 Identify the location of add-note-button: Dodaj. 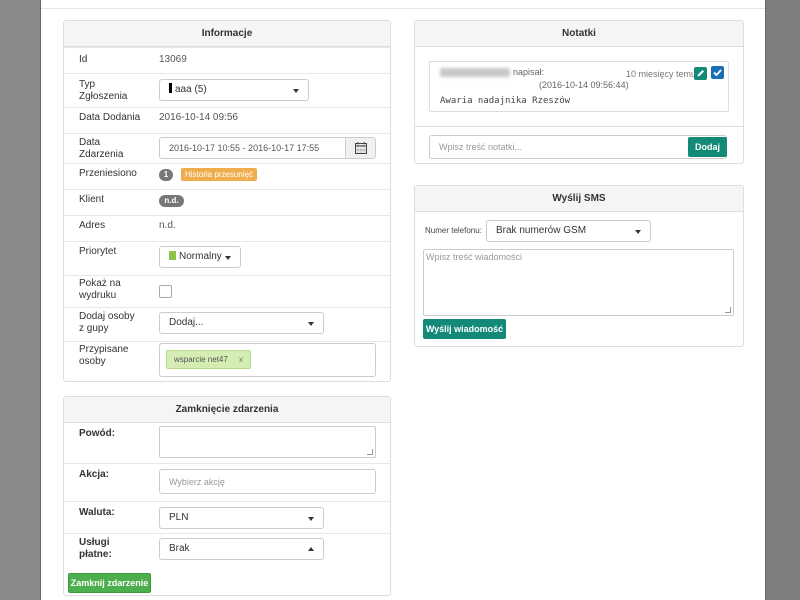
(707, 147).